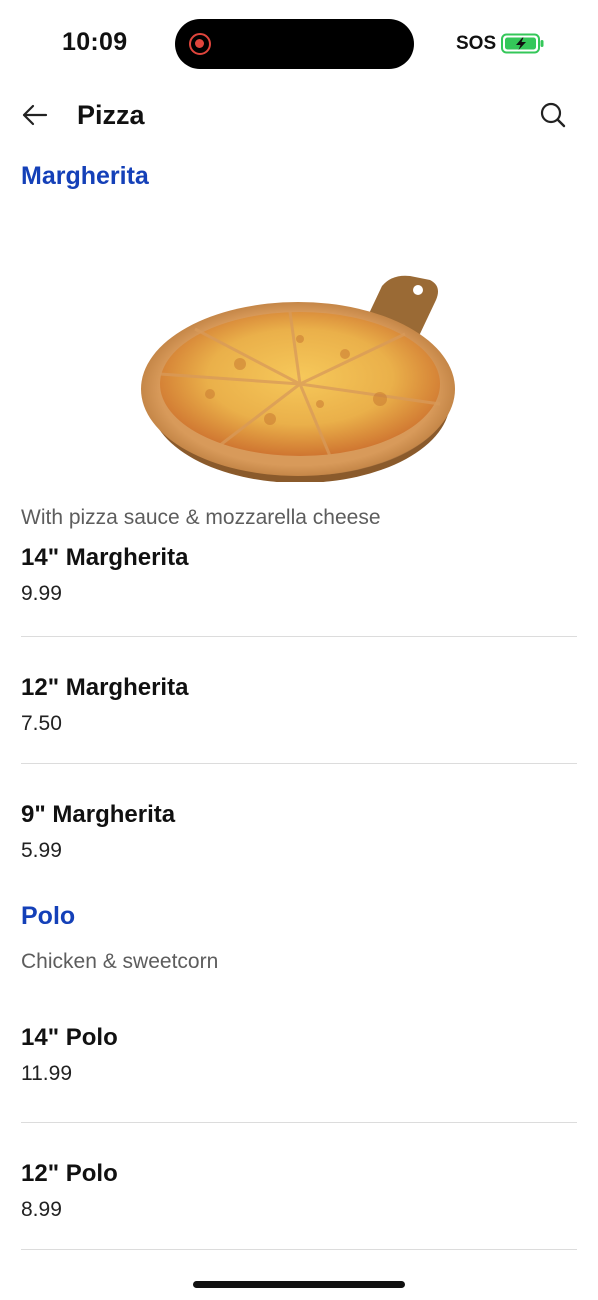  Describe the element at coordinates (476, 43) in the screenshot. I see `status-sos-text: SOS` at that location.